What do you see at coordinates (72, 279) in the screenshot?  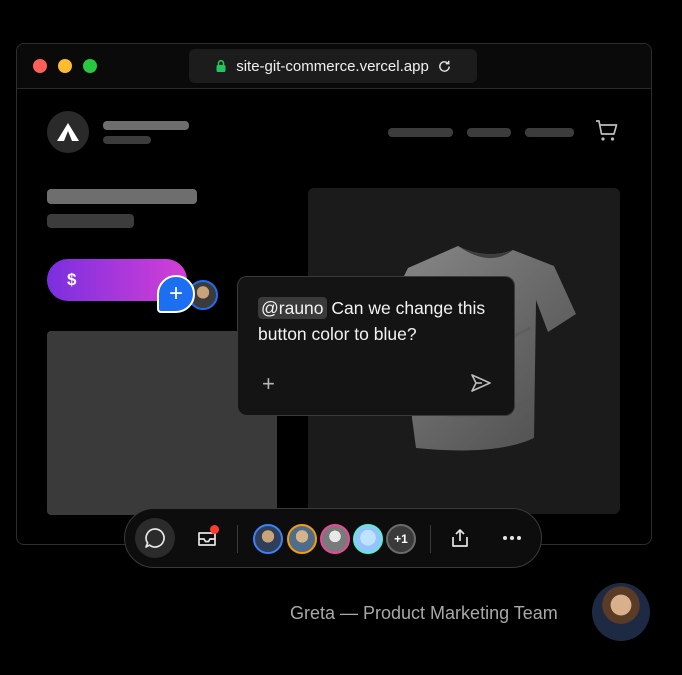 I see `price-symbol: $` at bounding box center [72, 279].